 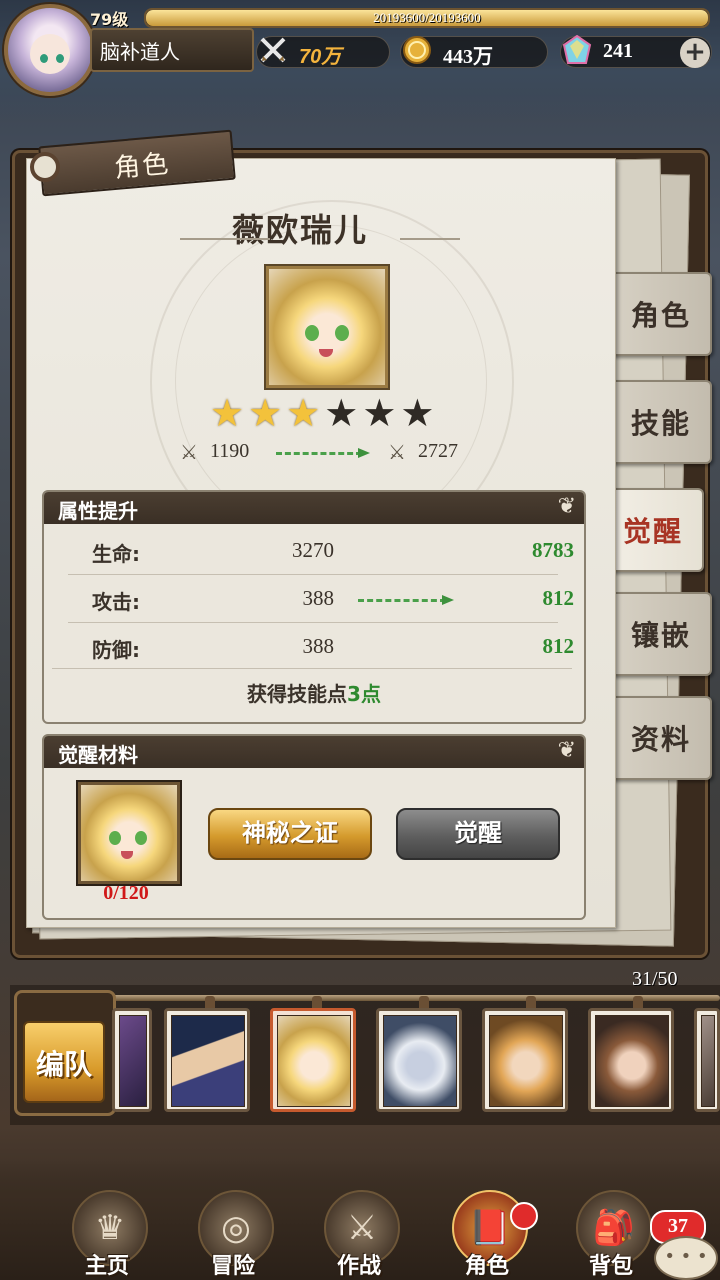 I want to click on hero-card-selected, so click(x=313, y=1060).